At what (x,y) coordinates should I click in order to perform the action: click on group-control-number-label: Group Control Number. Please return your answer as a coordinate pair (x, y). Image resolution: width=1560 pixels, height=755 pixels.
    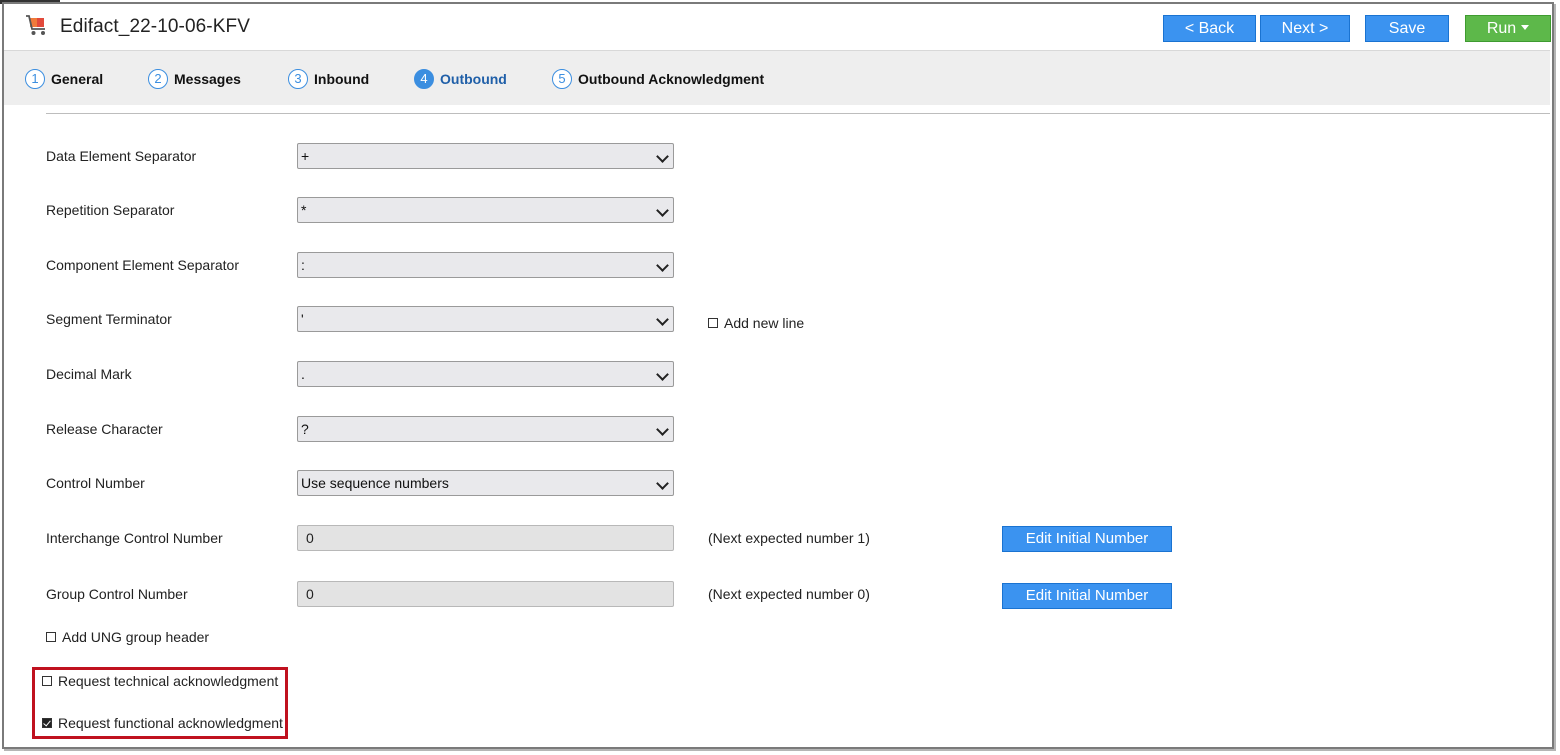
    Looking at the image, I should click on (117, 594).